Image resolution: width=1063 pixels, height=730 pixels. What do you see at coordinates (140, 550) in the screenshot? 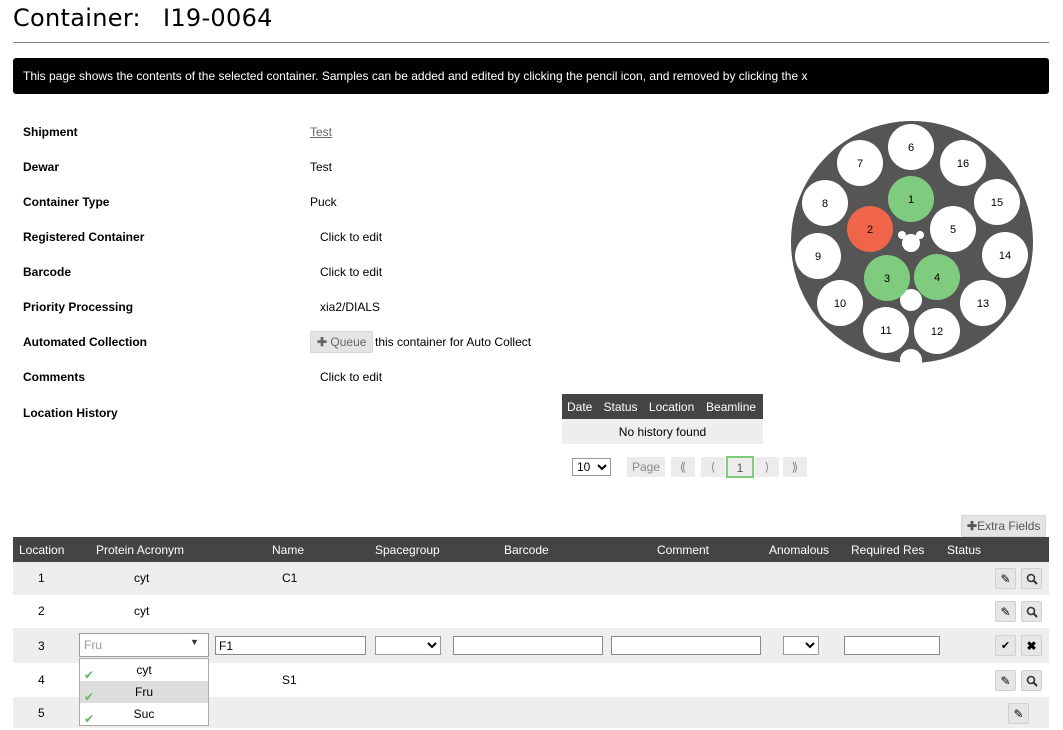
I see `col-protein-acronym: Protein Acronym` at bounding box center [140, 550].